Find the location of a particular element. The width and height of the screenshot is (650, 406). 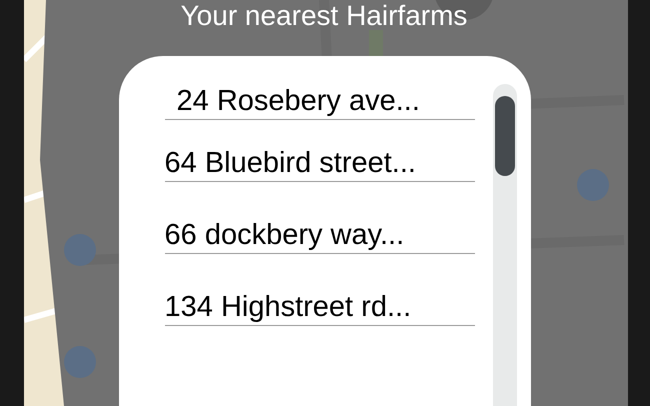

scrollbar-thumb is located at coordinates (504, 136).